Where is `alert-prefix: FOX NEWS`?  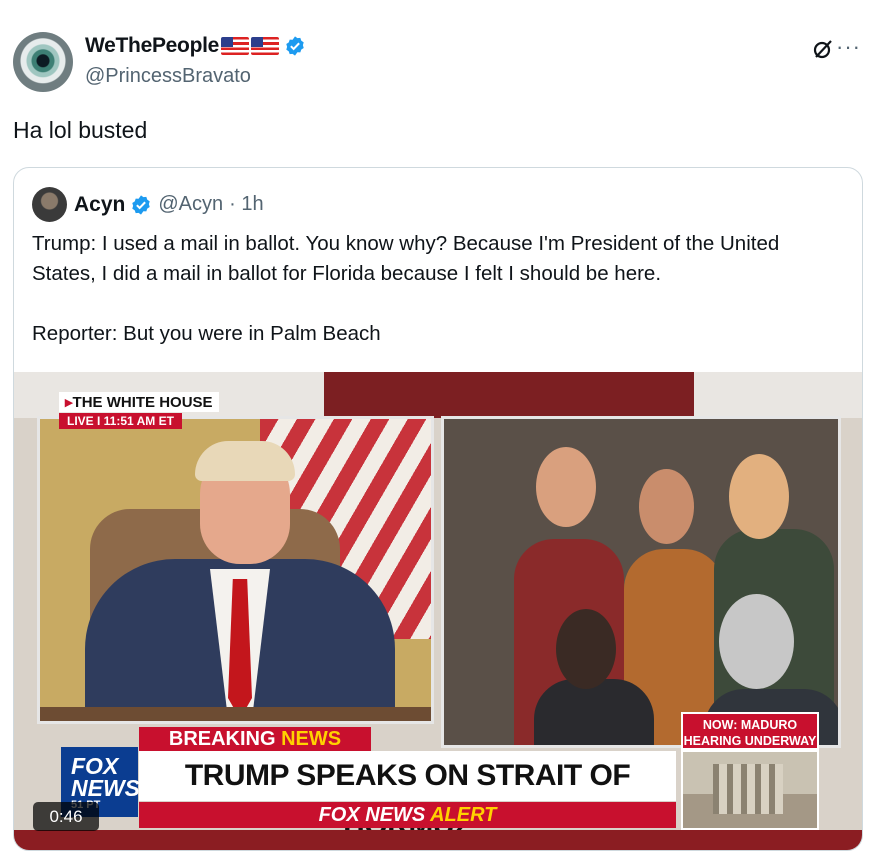
alert-prefix: FOX NEWS is located at coordinates (372, 815).